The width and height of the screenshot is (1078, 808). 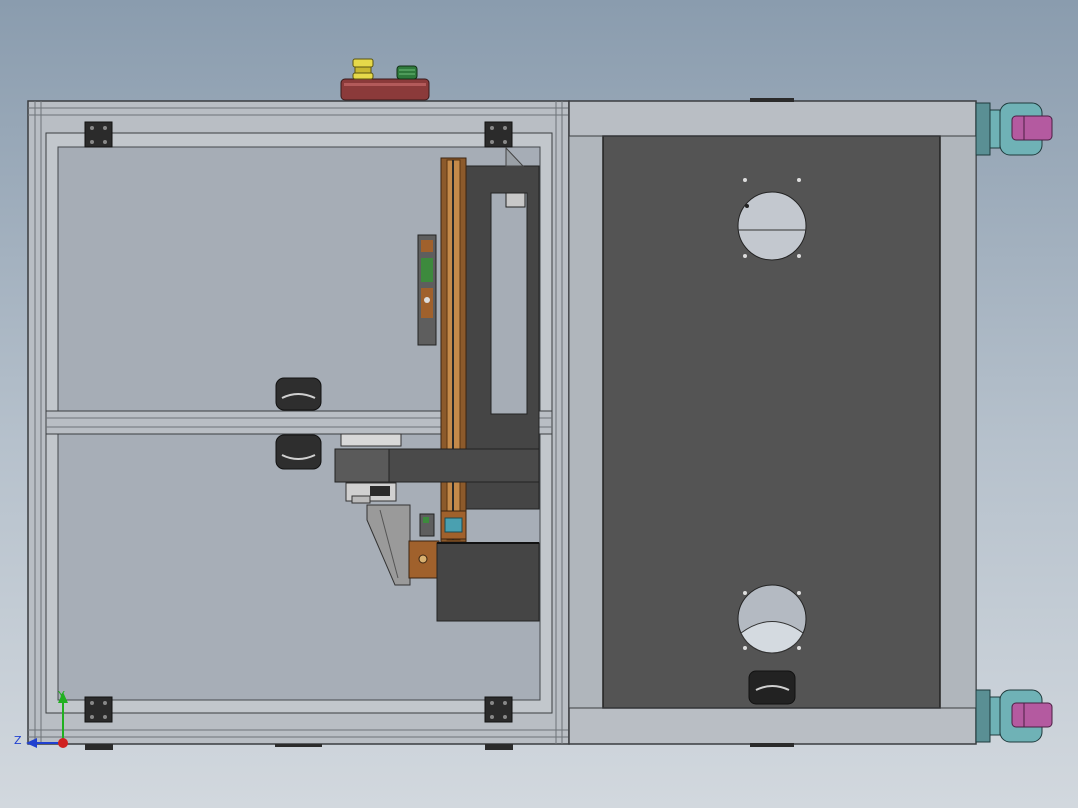 I want to click on control-box, so click(x=385, y=79).